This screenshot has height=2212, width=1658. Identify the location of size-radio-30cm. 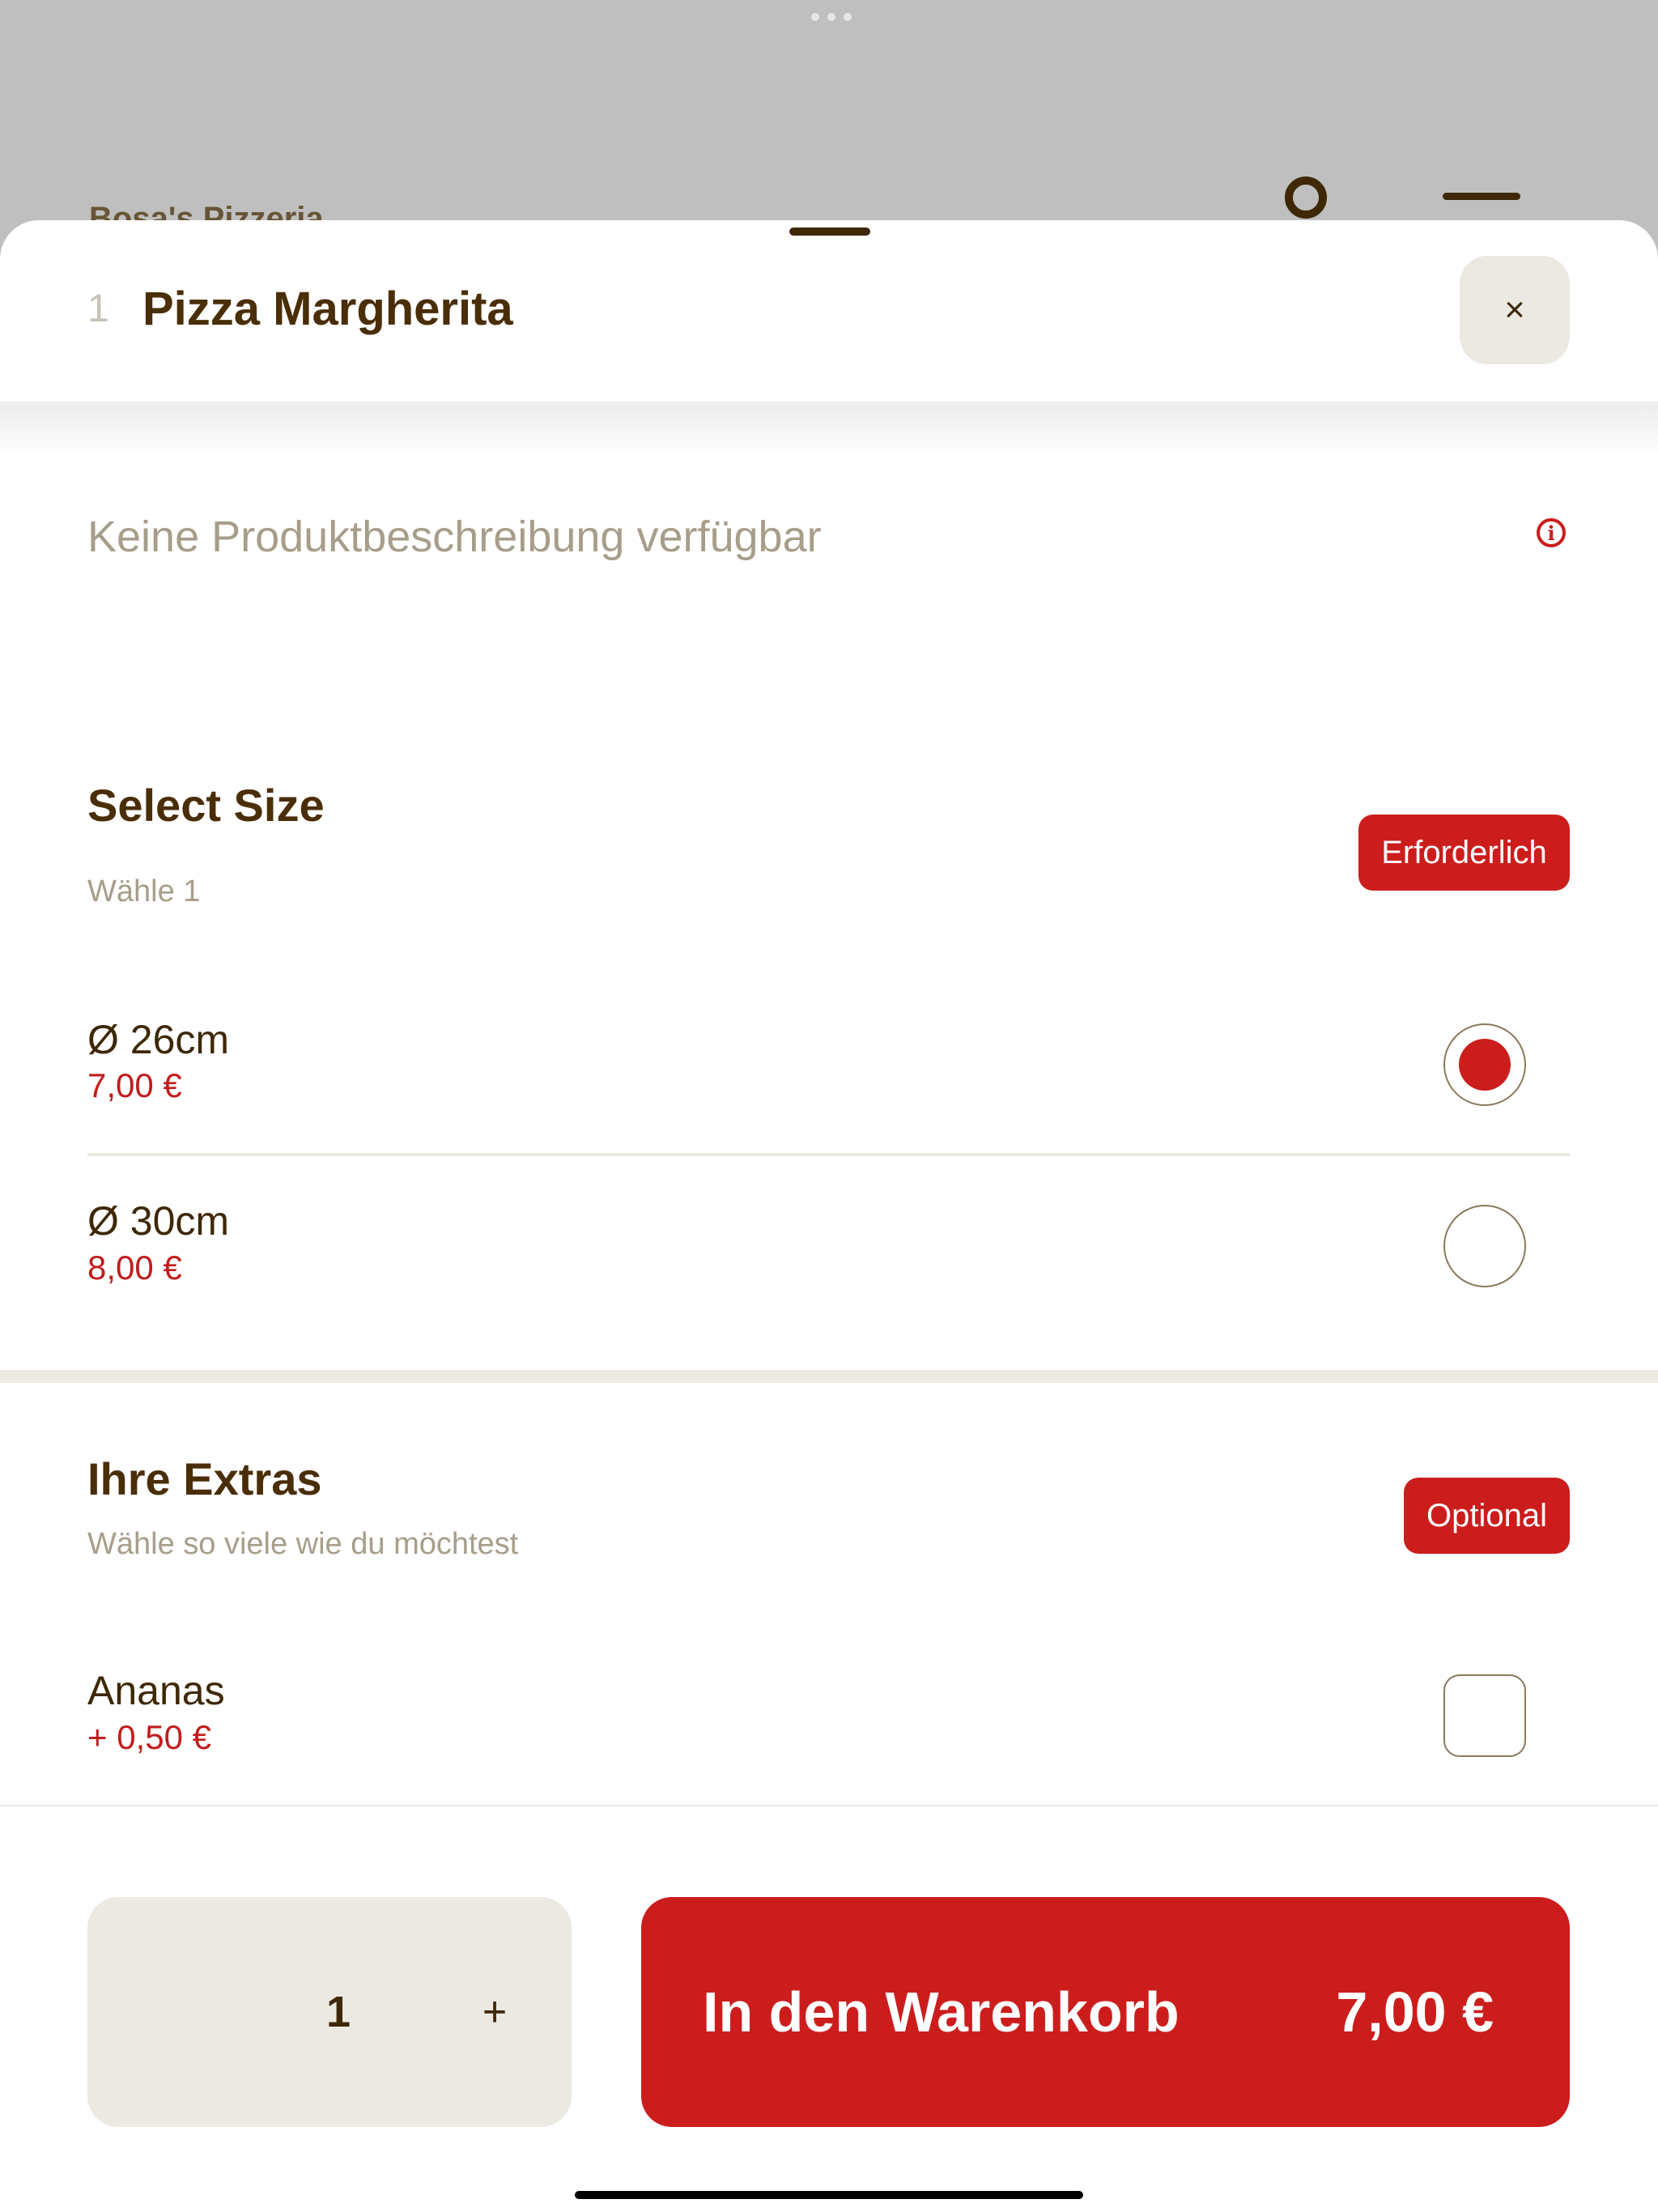
(1484, 1246).